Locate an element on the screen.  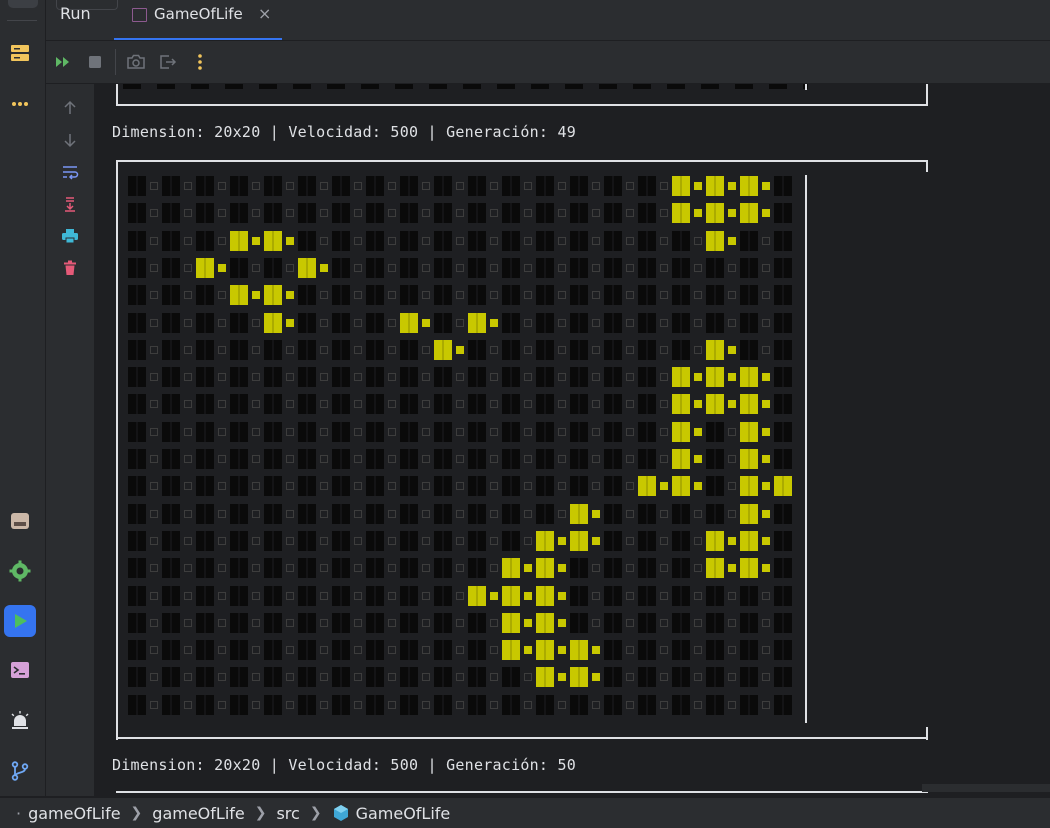
git-icon is located at coordinates (20, 771).